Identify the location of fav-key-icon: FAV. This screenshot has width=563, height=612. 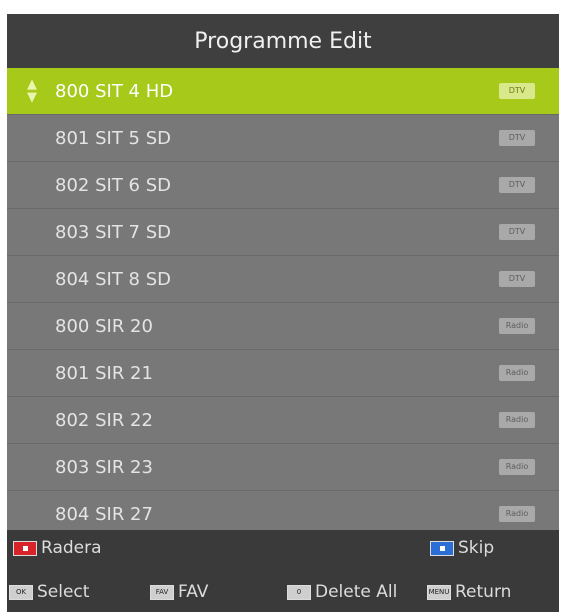
(162, 592).